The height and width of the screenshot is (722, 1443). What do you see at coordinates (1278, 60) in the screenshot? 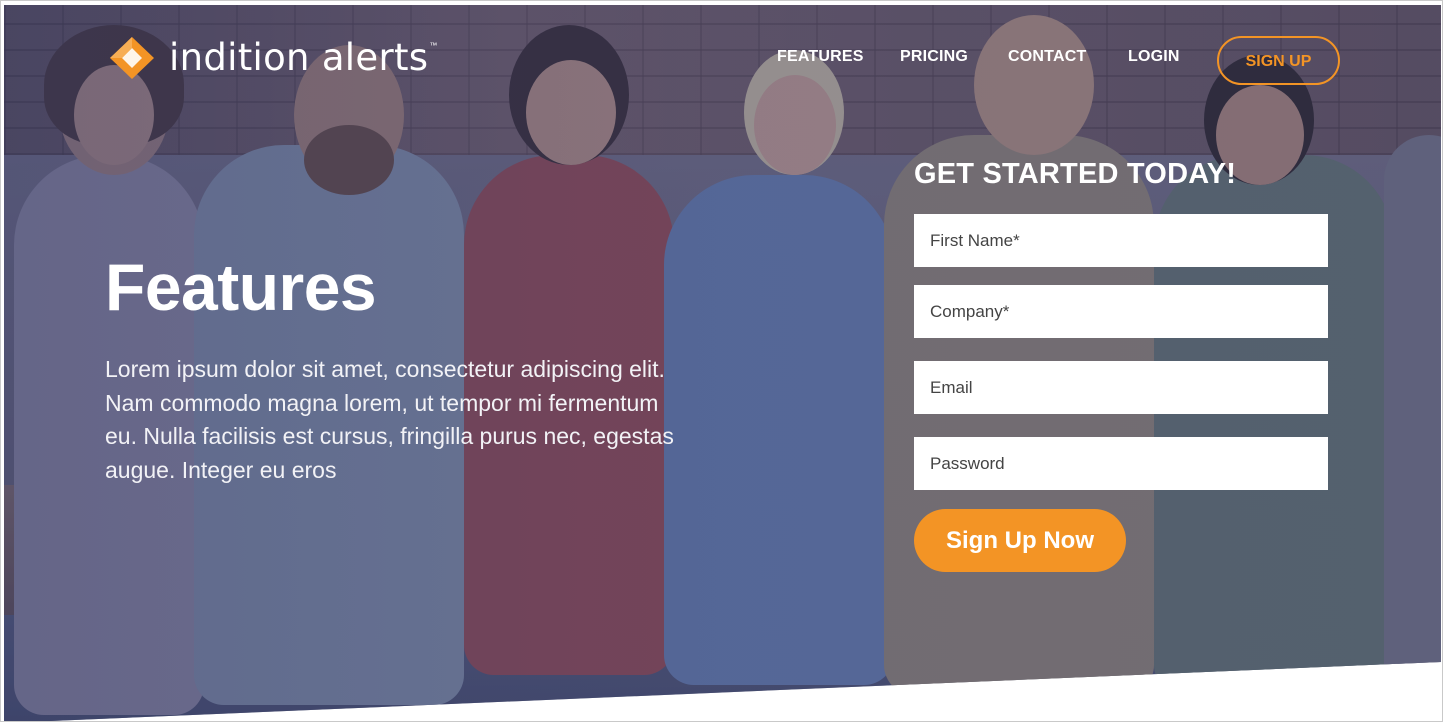
I see `nav-signup-button: SIGN UP` at bounding box center [1278, 60].